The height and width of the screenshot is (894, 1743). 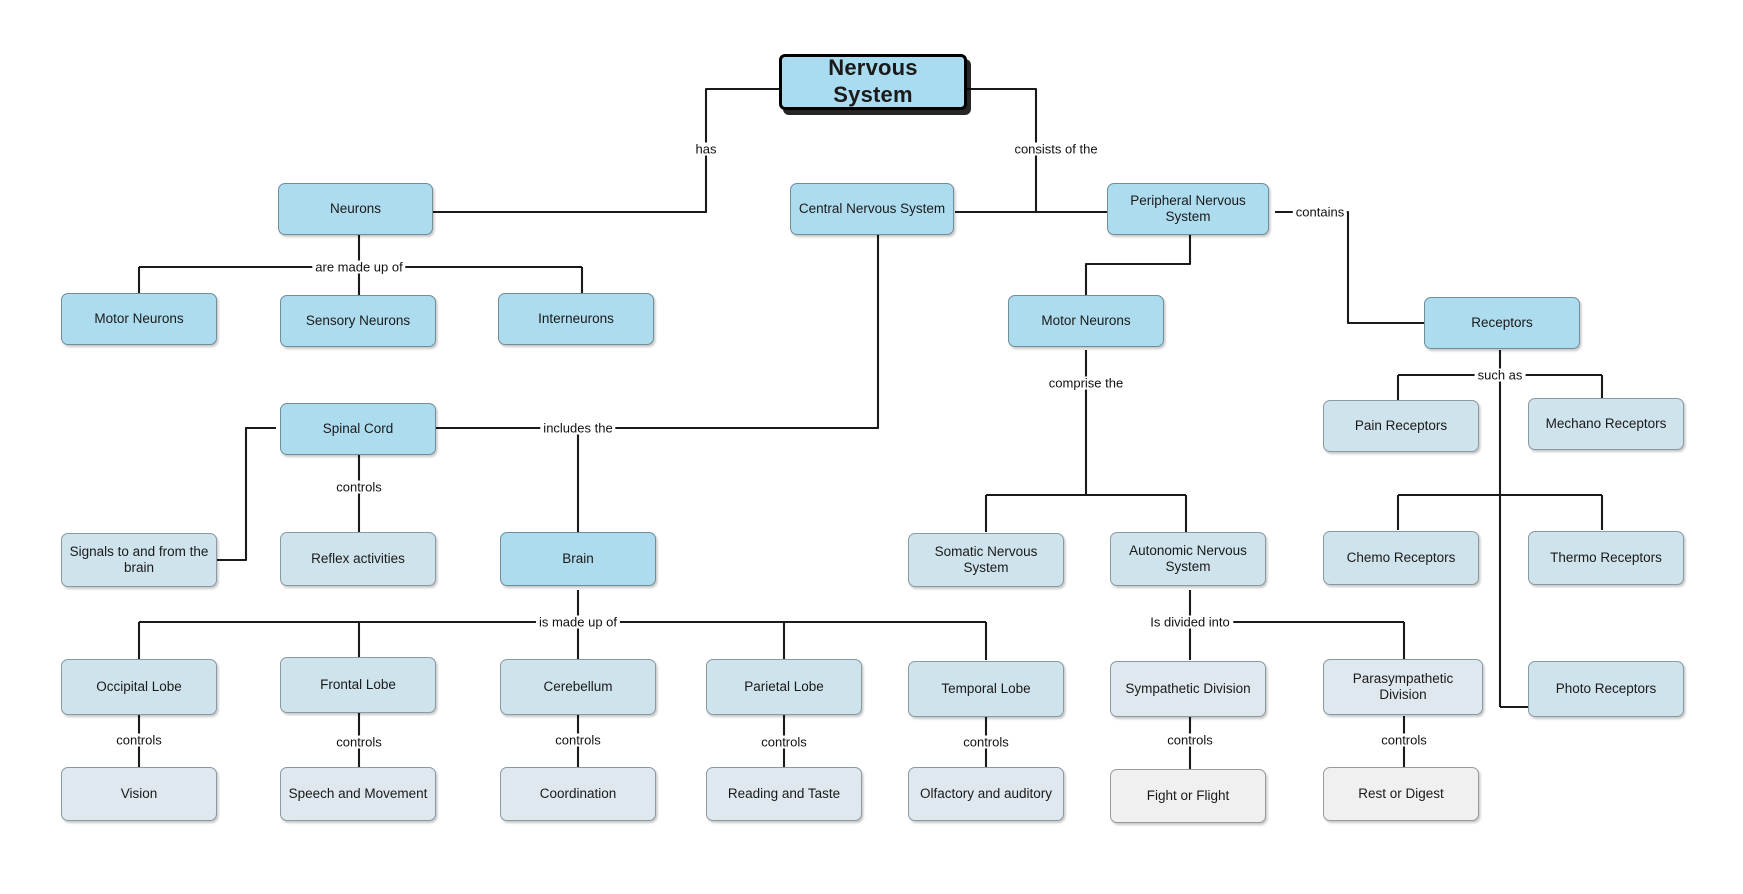 What do you see at coordinates (139, 740) in the screenshot?
I see `edge-label-controls-occipital: controls` at bounding box center [139, 740].